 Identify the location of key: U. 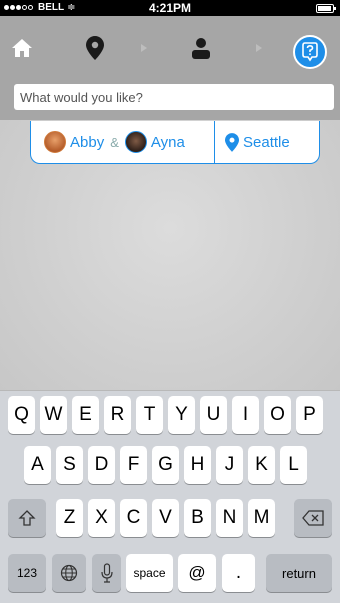
(213, 415).